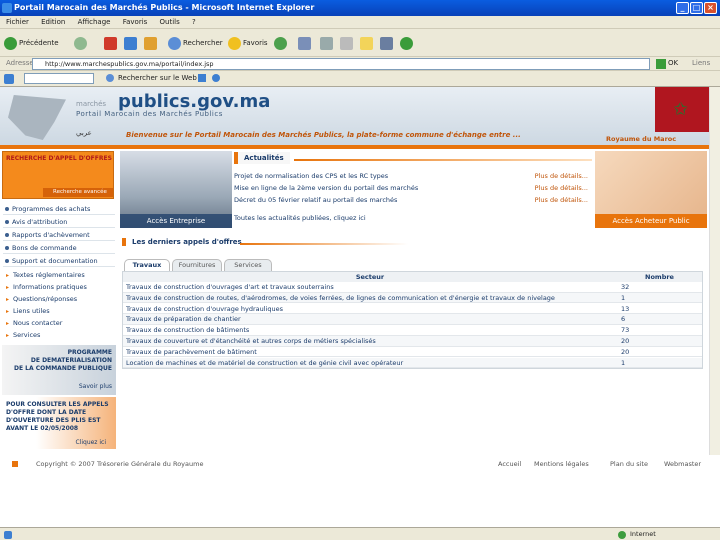 The image size is (720, 541). Describe the element at coordinates (37, 117) in the screenshot. I see `morocco-map-logo` at that location.